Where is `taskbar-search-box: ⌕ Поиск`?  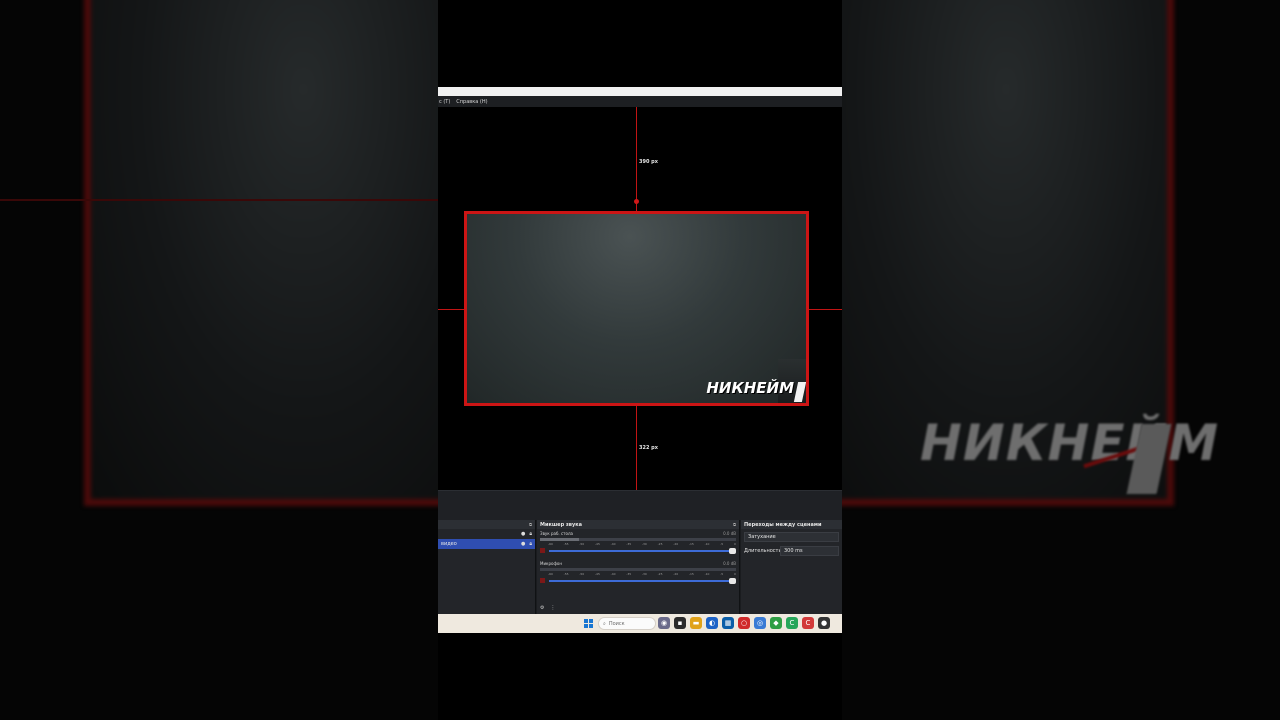 taskbar-search-box: ⌕ Поиск is located at coordinates (627, 623).